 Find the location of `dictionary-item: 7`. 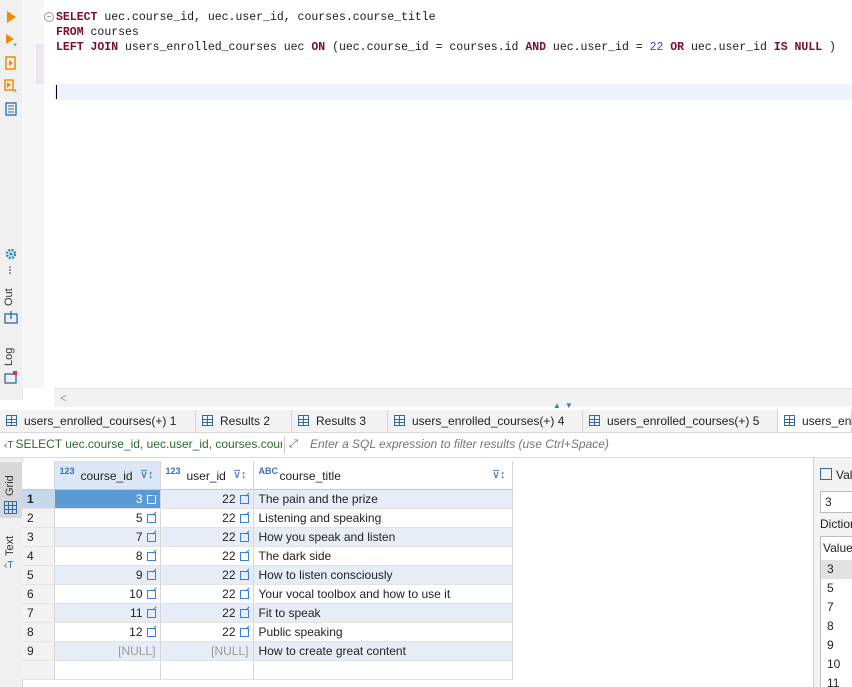

dictionary-item: 7 is located at coordinates (836, 607).